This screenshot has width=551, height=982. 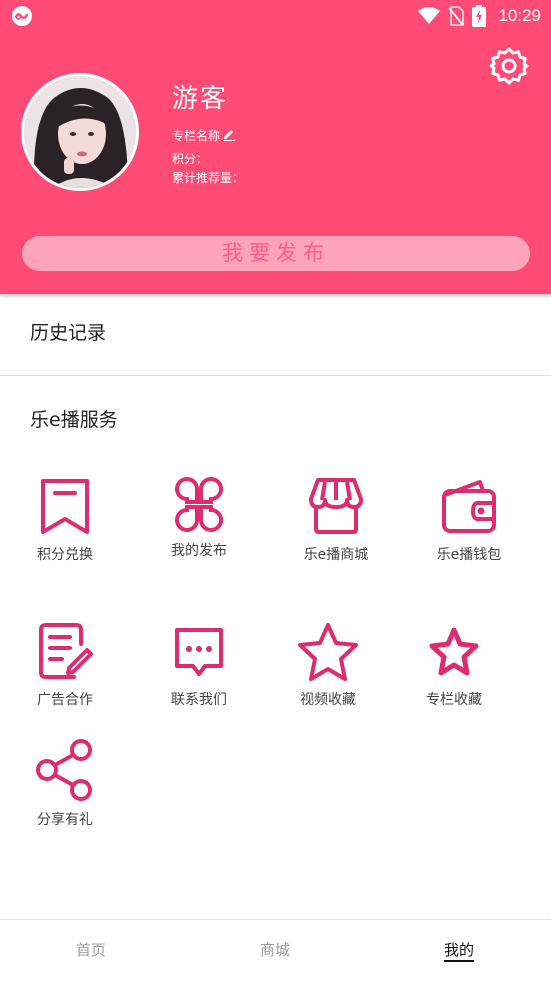 What do you see at coordinates (200, 99) in the screenshot?
I see `username: 游客` at bounding box center [200, 99].